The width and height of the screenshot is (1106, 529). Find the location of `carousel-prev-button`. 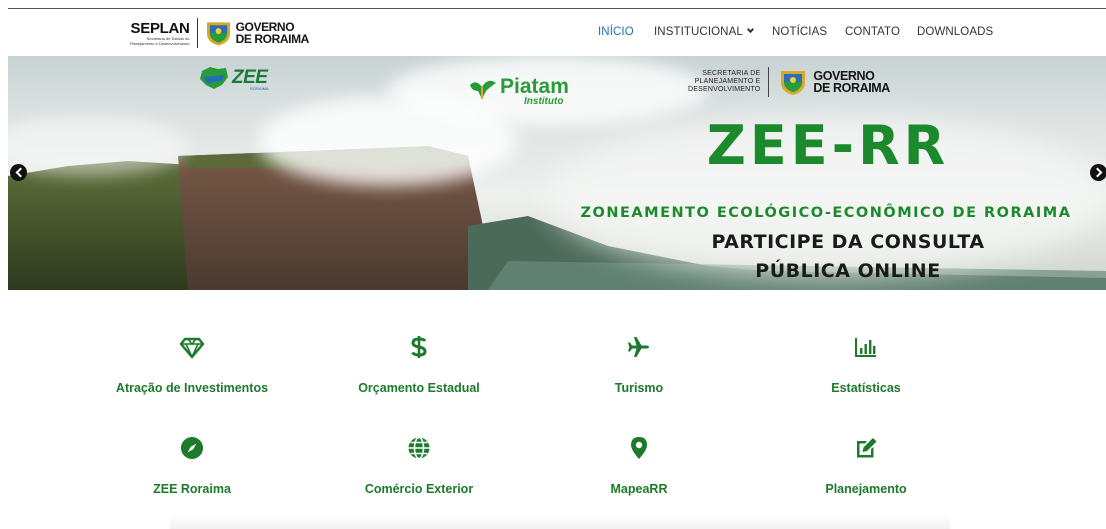

carousel-prev-button is located at coordinates (18, 172).